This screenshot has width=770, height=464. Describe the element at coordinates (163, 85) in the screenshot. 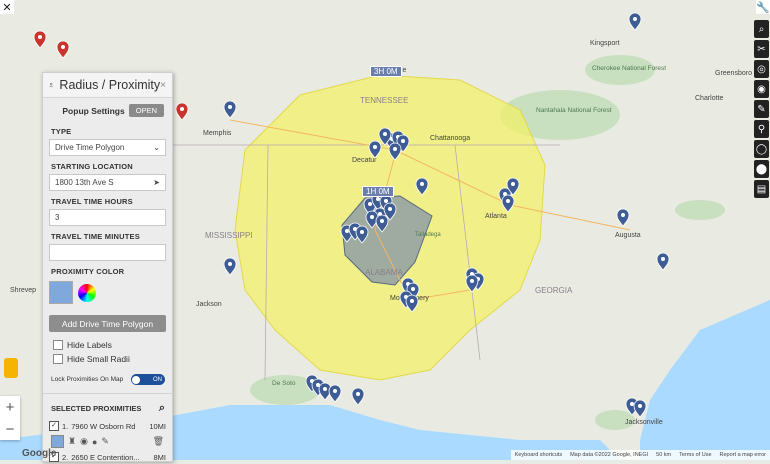

I see `close-icon: ×` at that location.